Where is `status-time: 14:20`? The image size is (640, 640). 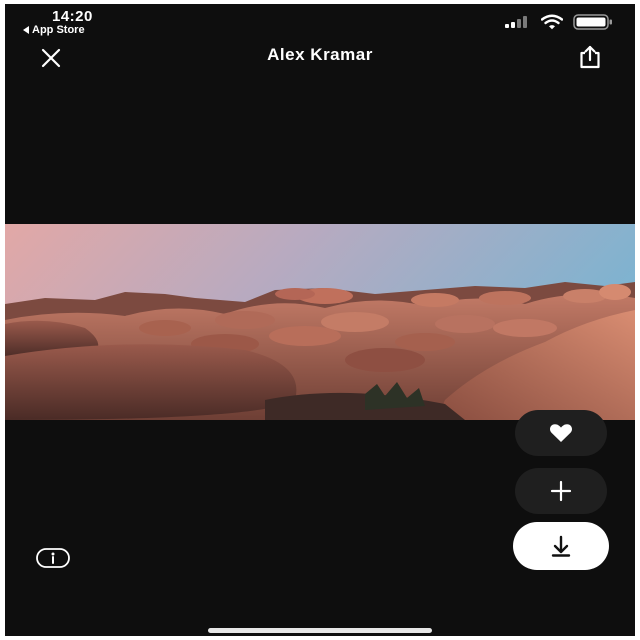 status-time: 14:20 is located at coordinates (72, 16).